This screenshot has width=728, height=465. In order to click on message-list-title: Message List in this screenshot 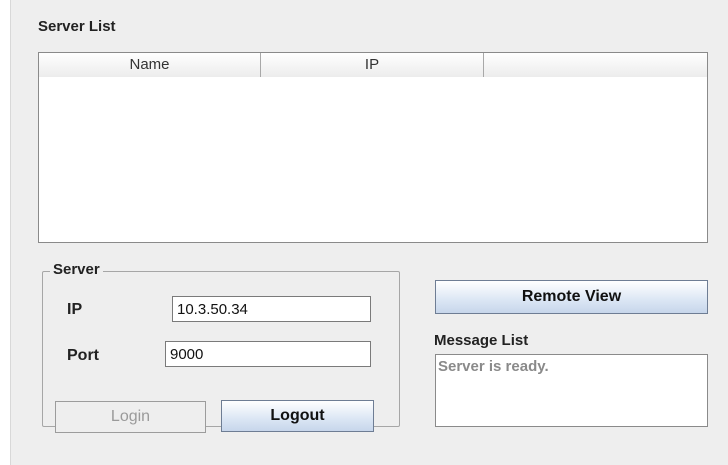, I will do `click(481, 340)`.